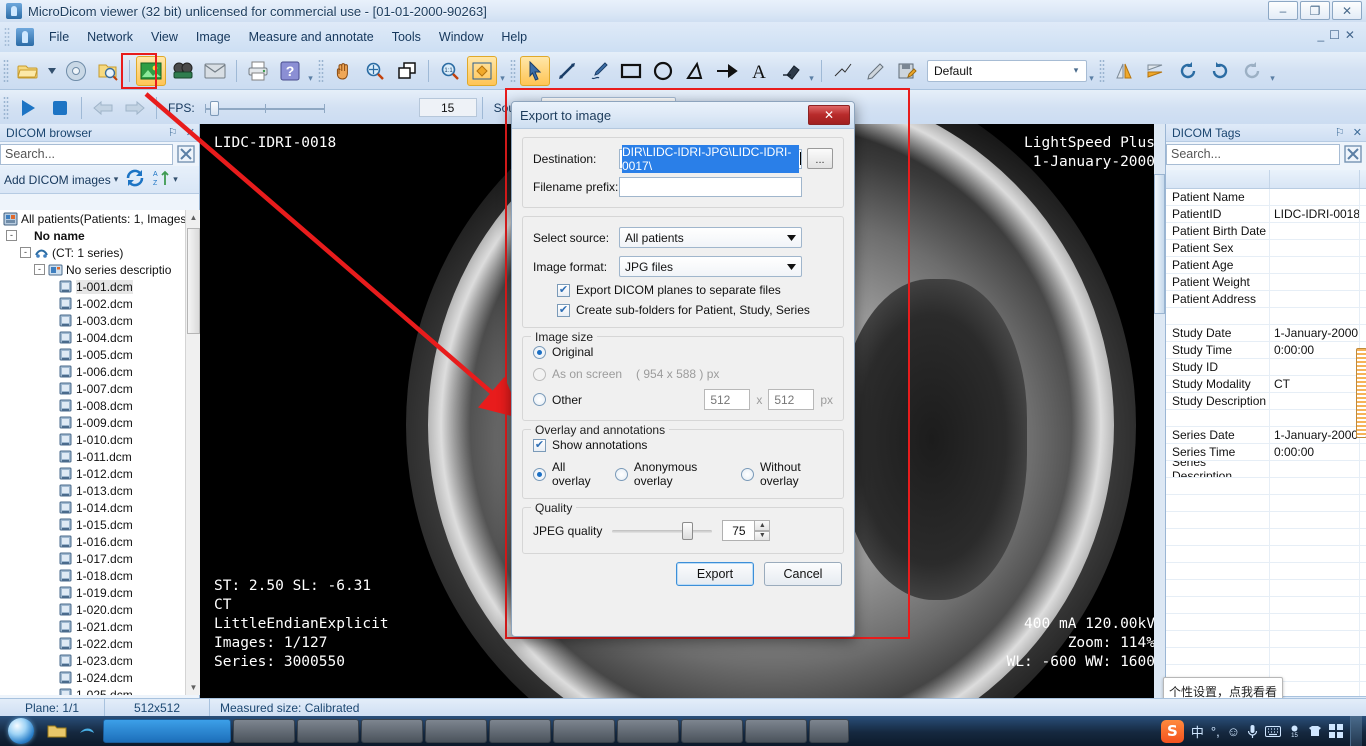  I want to click on reset-rotation-icon, so click(1252, 71).